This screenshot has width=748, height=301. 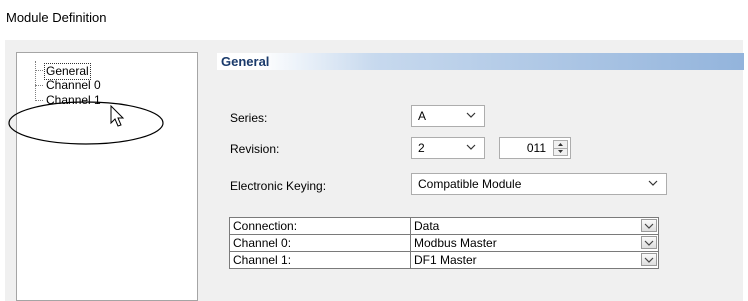 What do you see at coordinates (255, 149) in the screenshot?
I see `revision-label: Revision:` at bounding box center [255, 149].